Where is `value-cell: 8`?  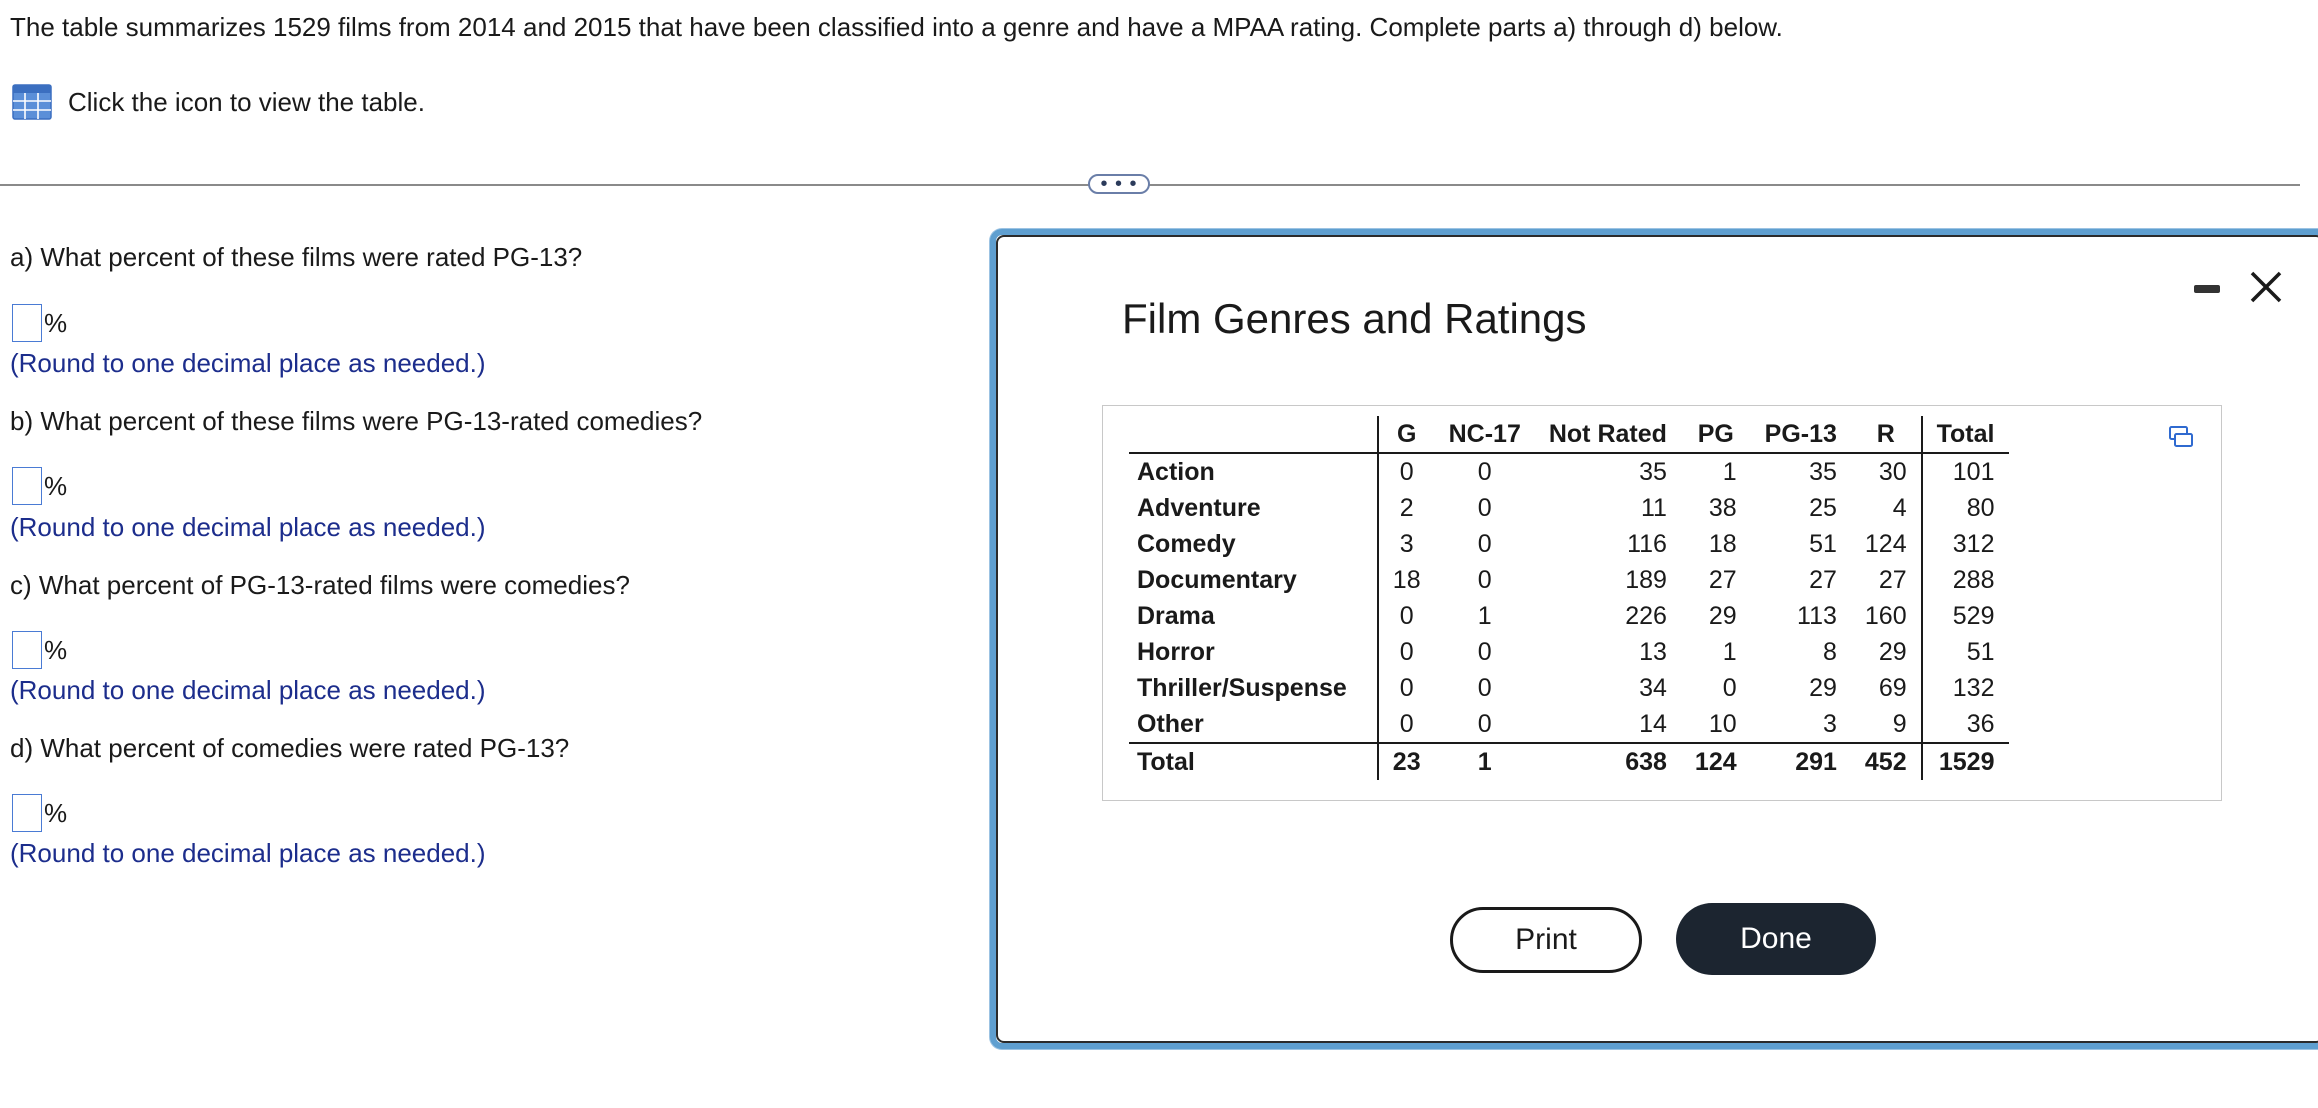
value-cell: 8 is located at coordinates (1830, 652).